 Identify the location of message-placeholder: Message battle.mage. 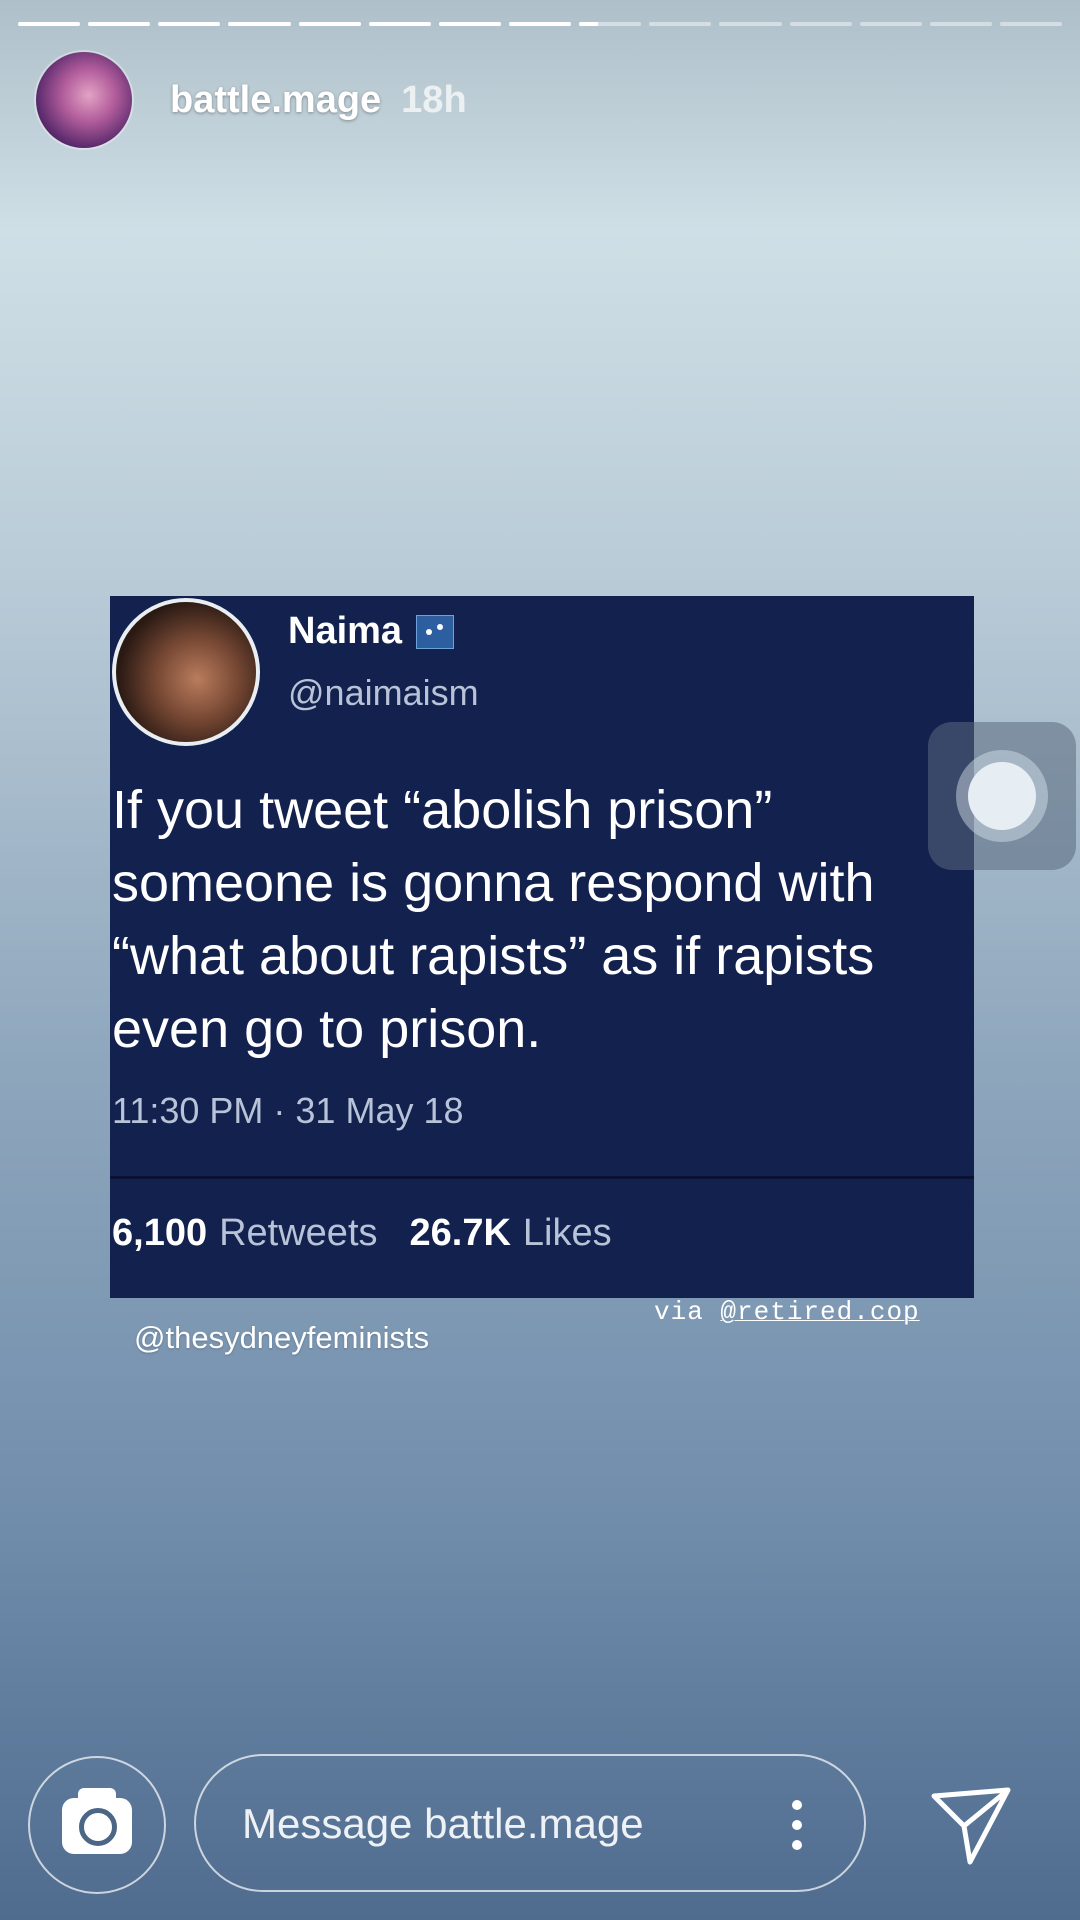
(443, 1823).